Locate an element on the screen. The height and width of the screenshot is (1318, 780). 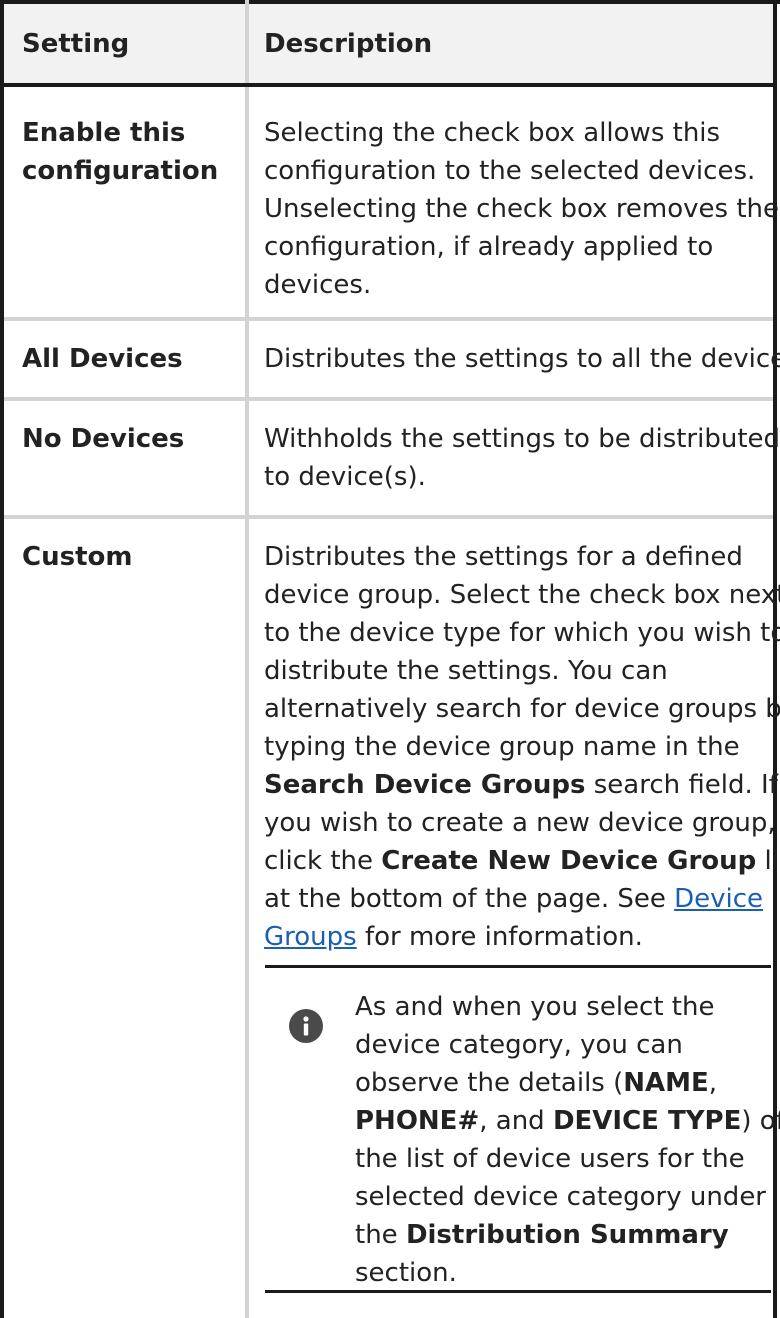
description-text: search field. If is located at coordinates (681, 785).